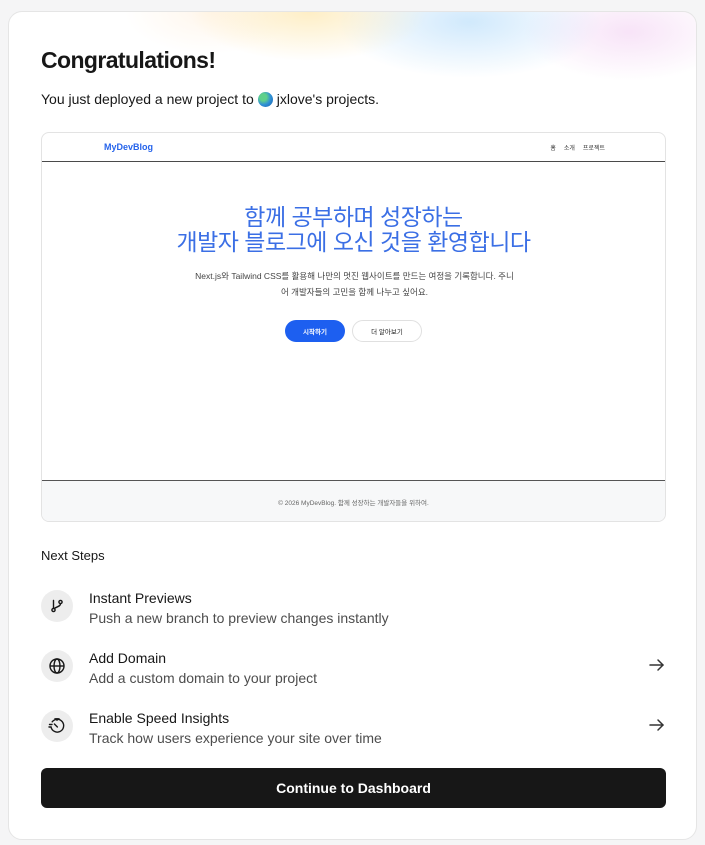  What do you see at coordinates (553, 149) in the screenshot?
I see `preview-nav-link-home: 홈` at bounding box center [553, 149].